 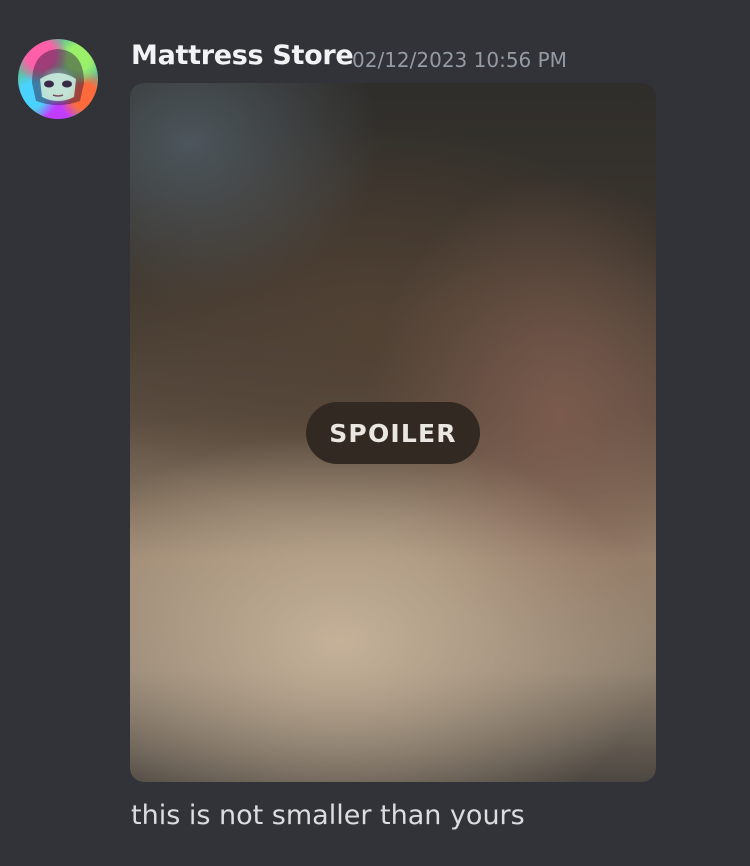 I want to click on message-timestamp: 02/12/2023 10:56 PM, so click(x=459, y=60).